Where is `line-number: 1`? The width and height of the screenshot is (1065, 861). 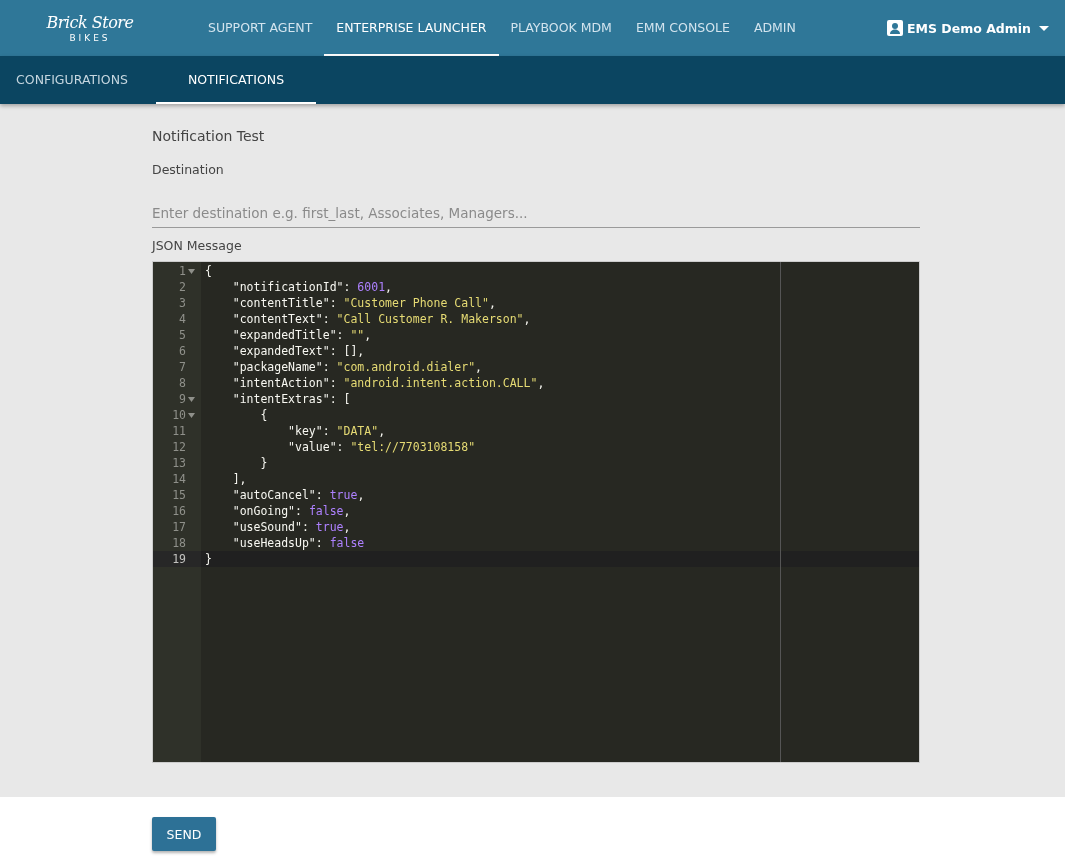 line-number: 1 is located at coordinates (182, 271).